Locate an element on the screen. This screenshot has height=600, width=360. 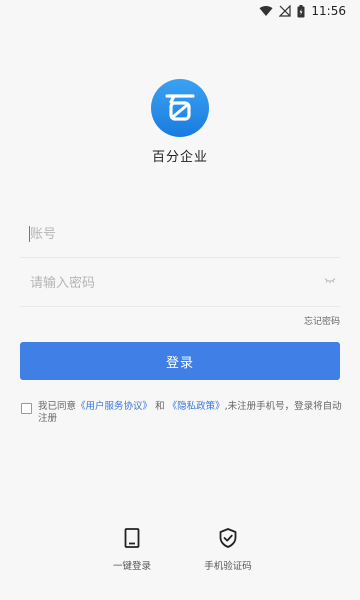
account-input is located at coordinates (180, 234).